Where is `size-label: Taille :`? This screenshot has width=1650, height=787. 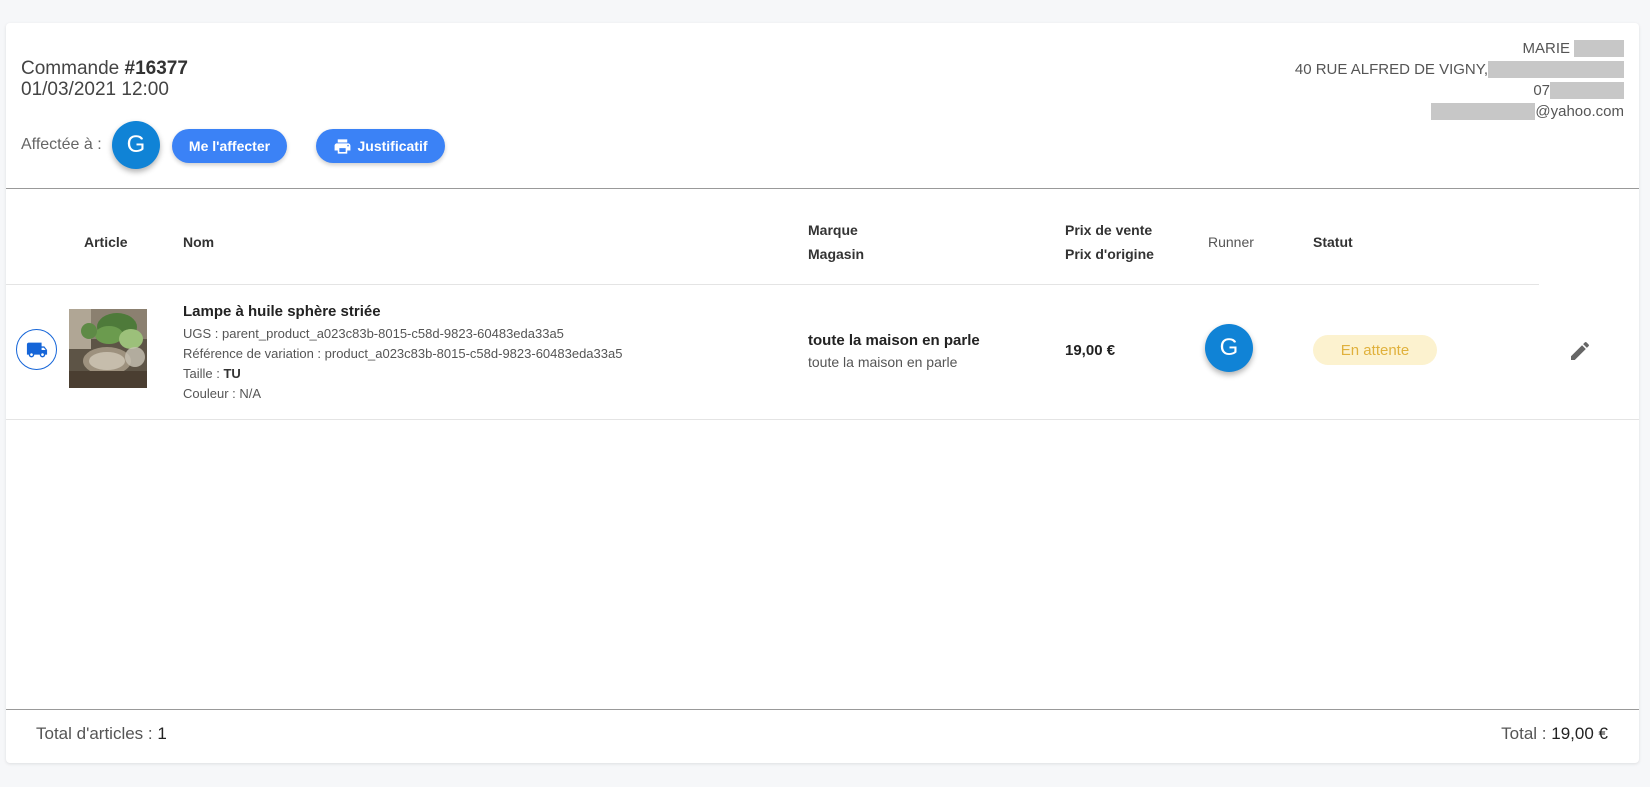
size-label: Taille : is located at coordinates (203, 373).